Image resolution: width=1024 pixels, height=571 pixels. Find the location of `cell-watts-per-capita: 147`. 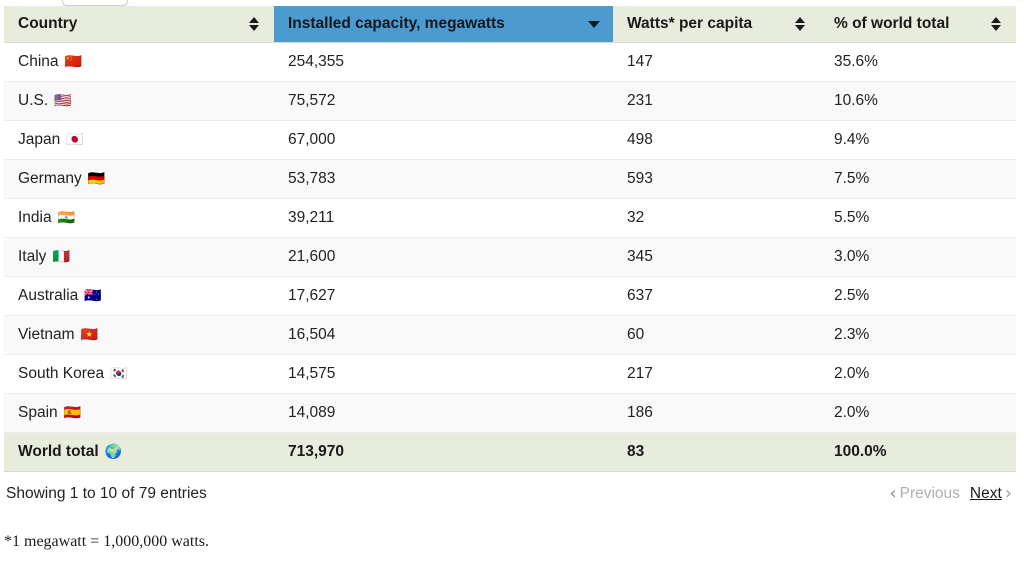

cell-watts-per-capita: 147 is located at coordinates (716, 62).